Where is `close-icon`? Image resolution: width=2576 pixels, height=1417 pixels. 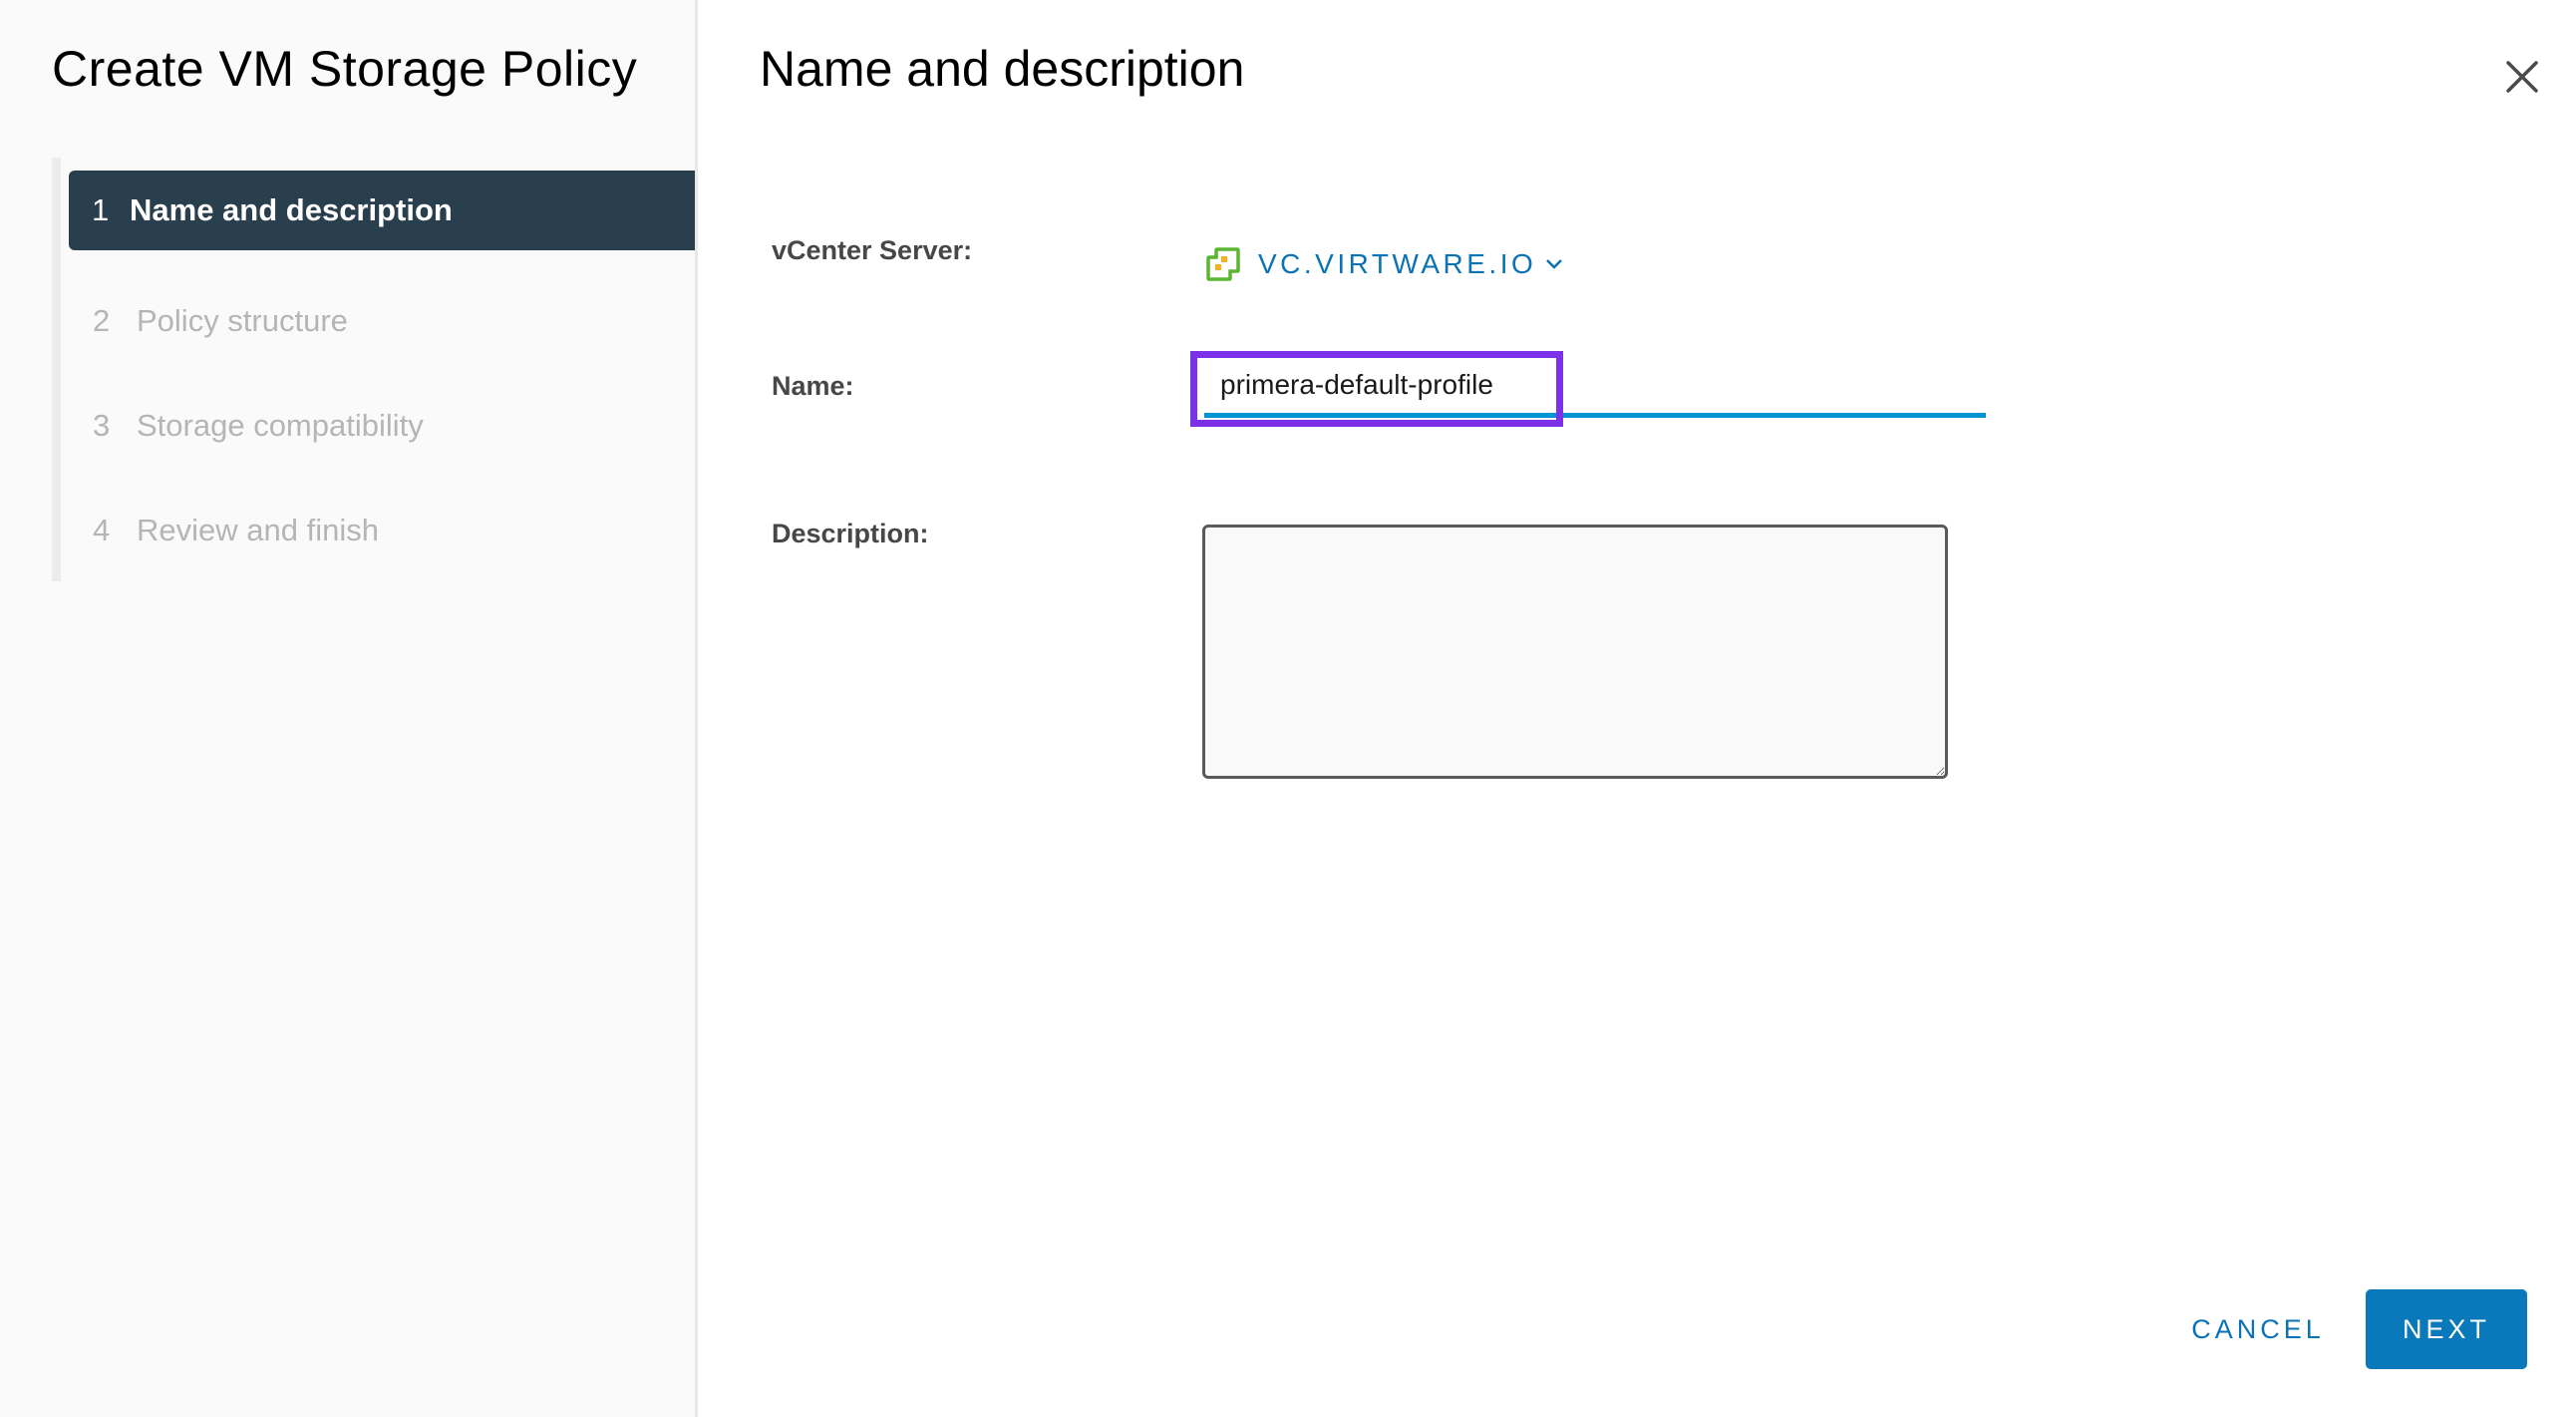 close-icon is located at coordinates (2522, 77).